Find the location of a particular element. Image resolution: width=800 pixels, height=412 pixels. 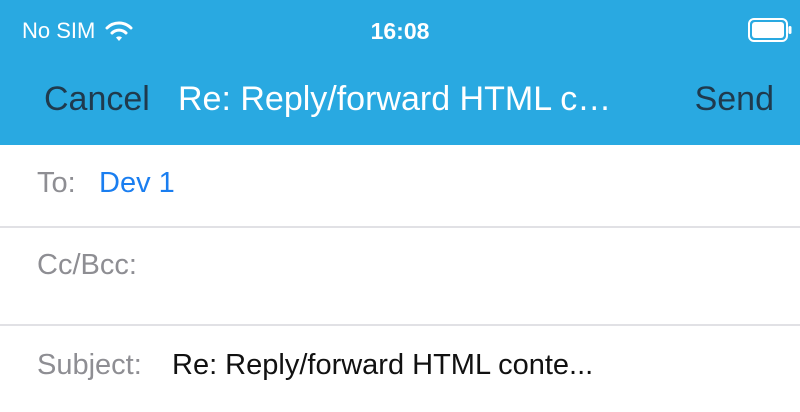

cc-bcc-input is located at coordinates (462, 266).